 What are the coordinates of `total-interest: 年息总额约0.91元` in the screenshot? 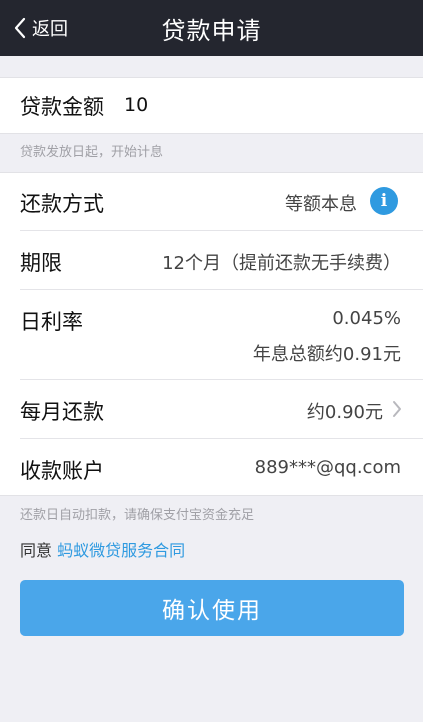 It's located at (326, 354).